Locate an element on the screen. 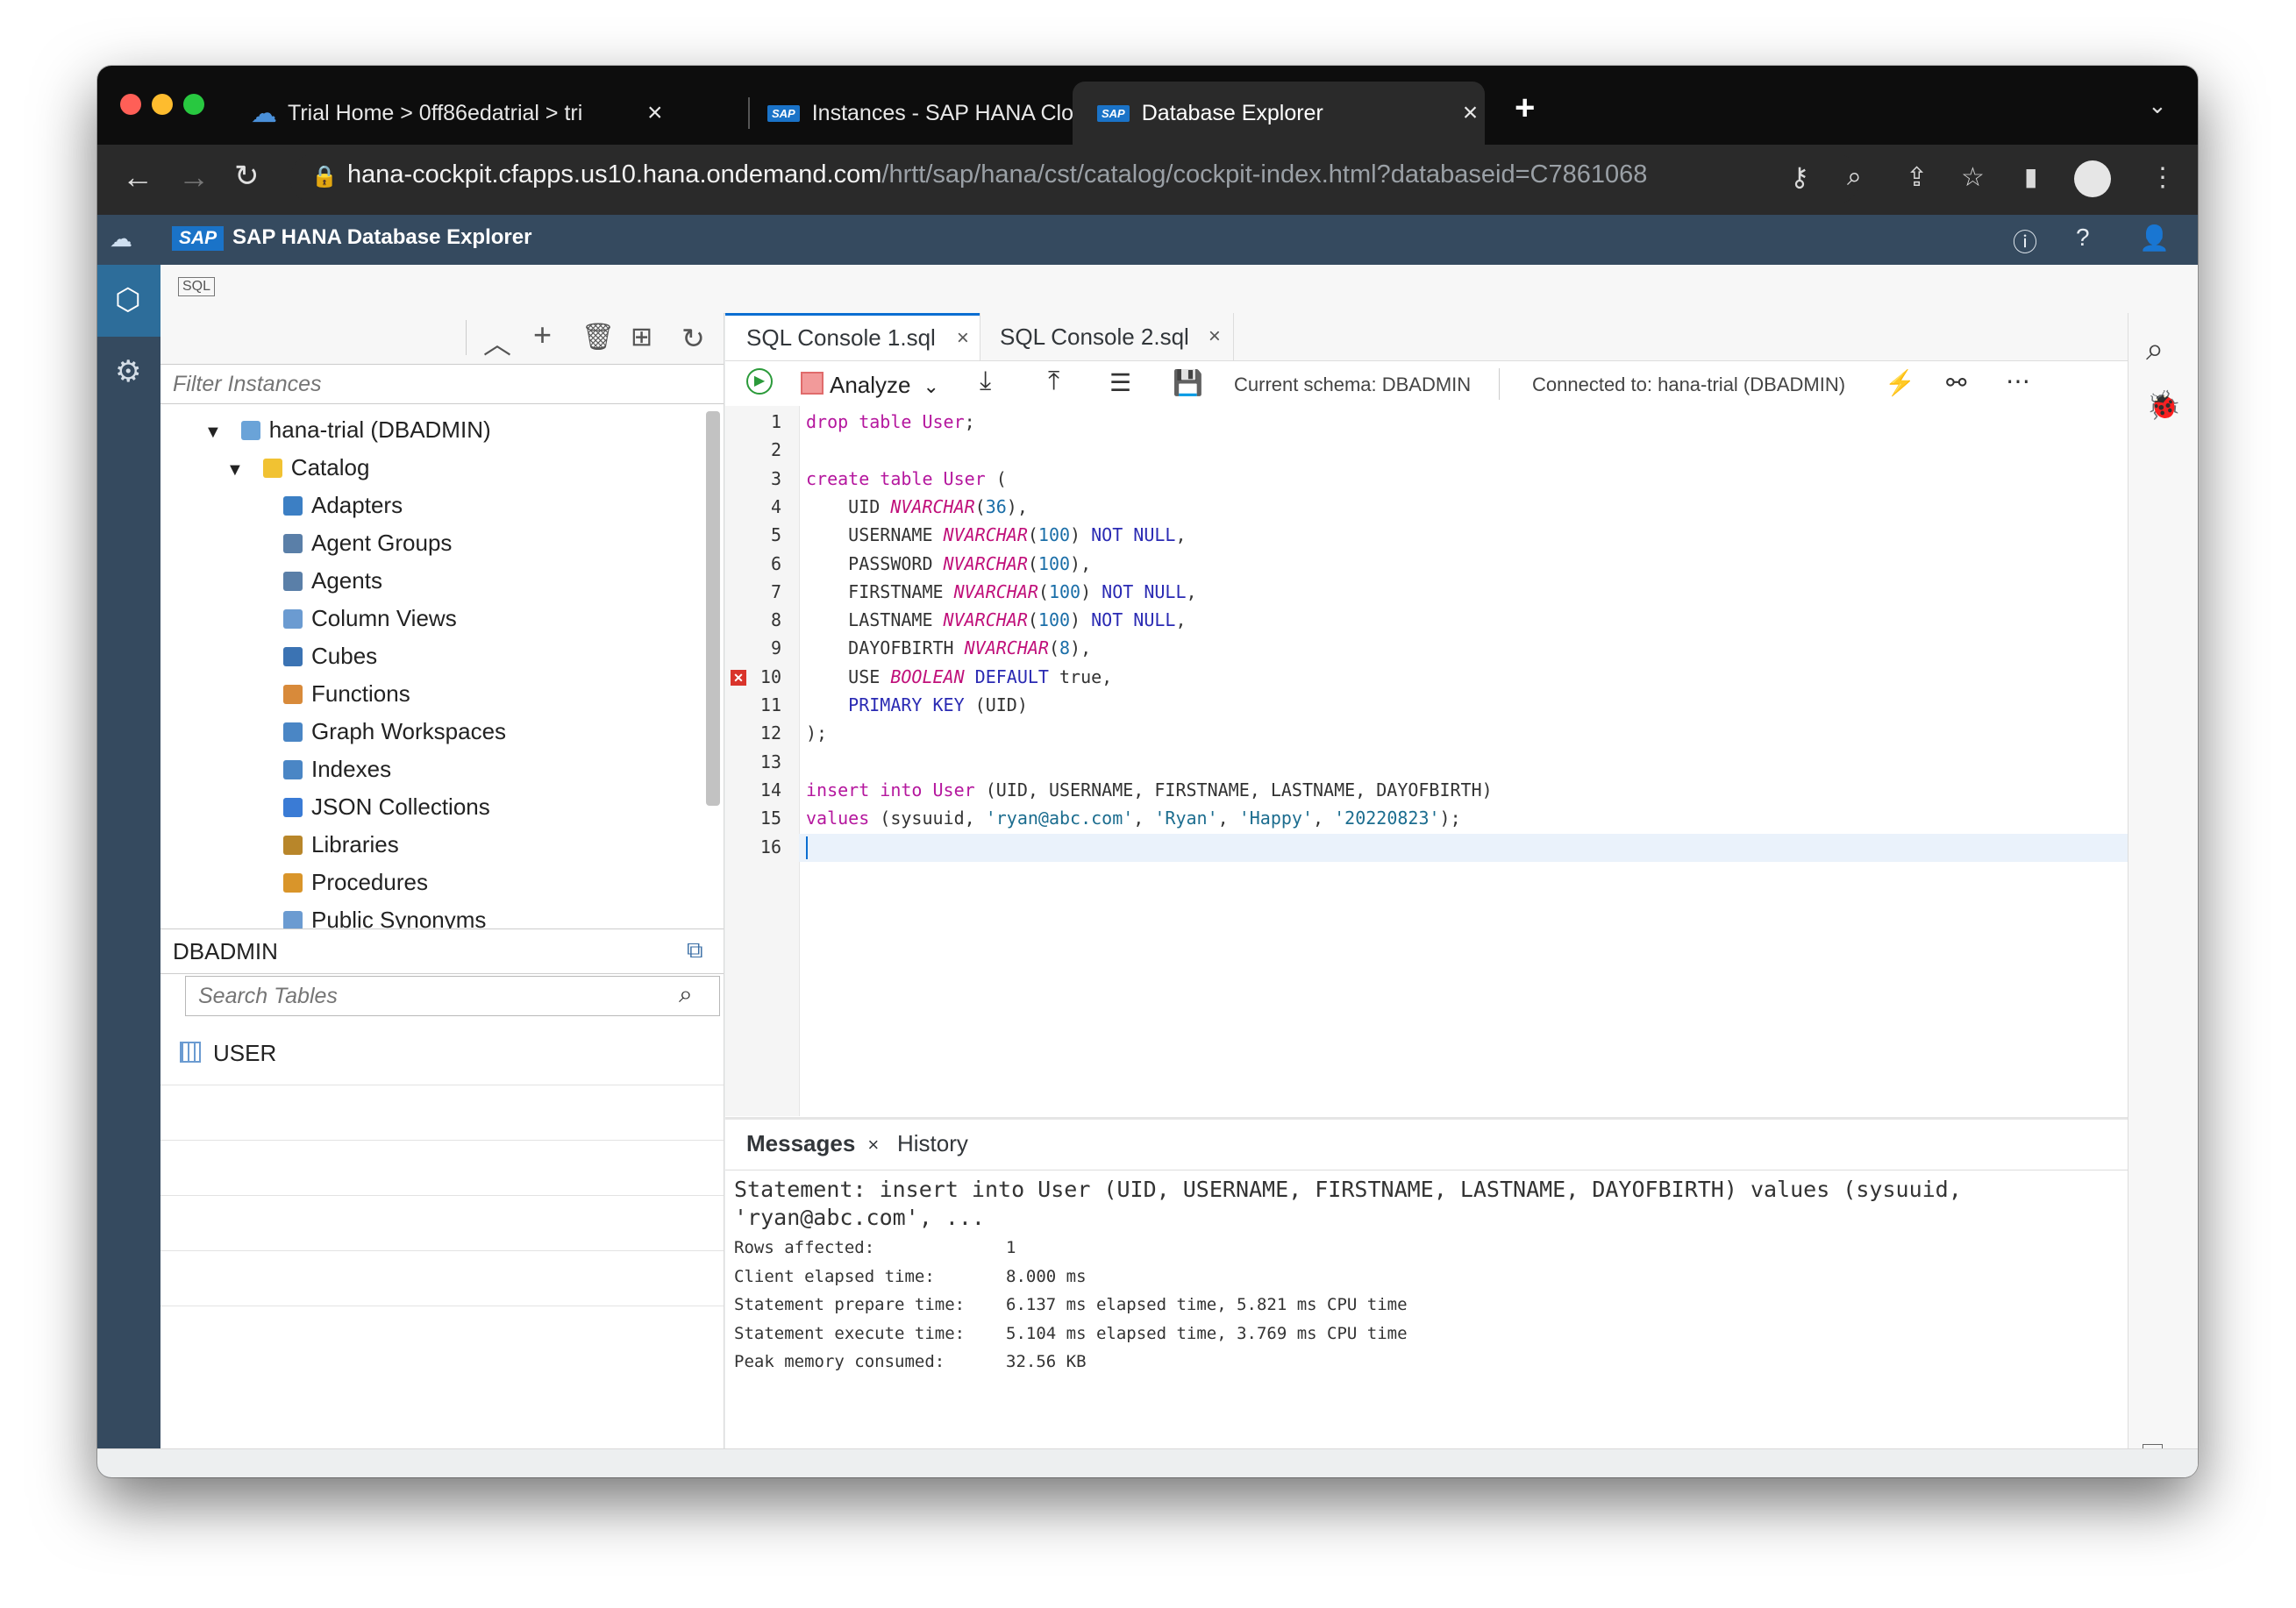  info-icon: ⓘ is located at coordinates (2025, 242).